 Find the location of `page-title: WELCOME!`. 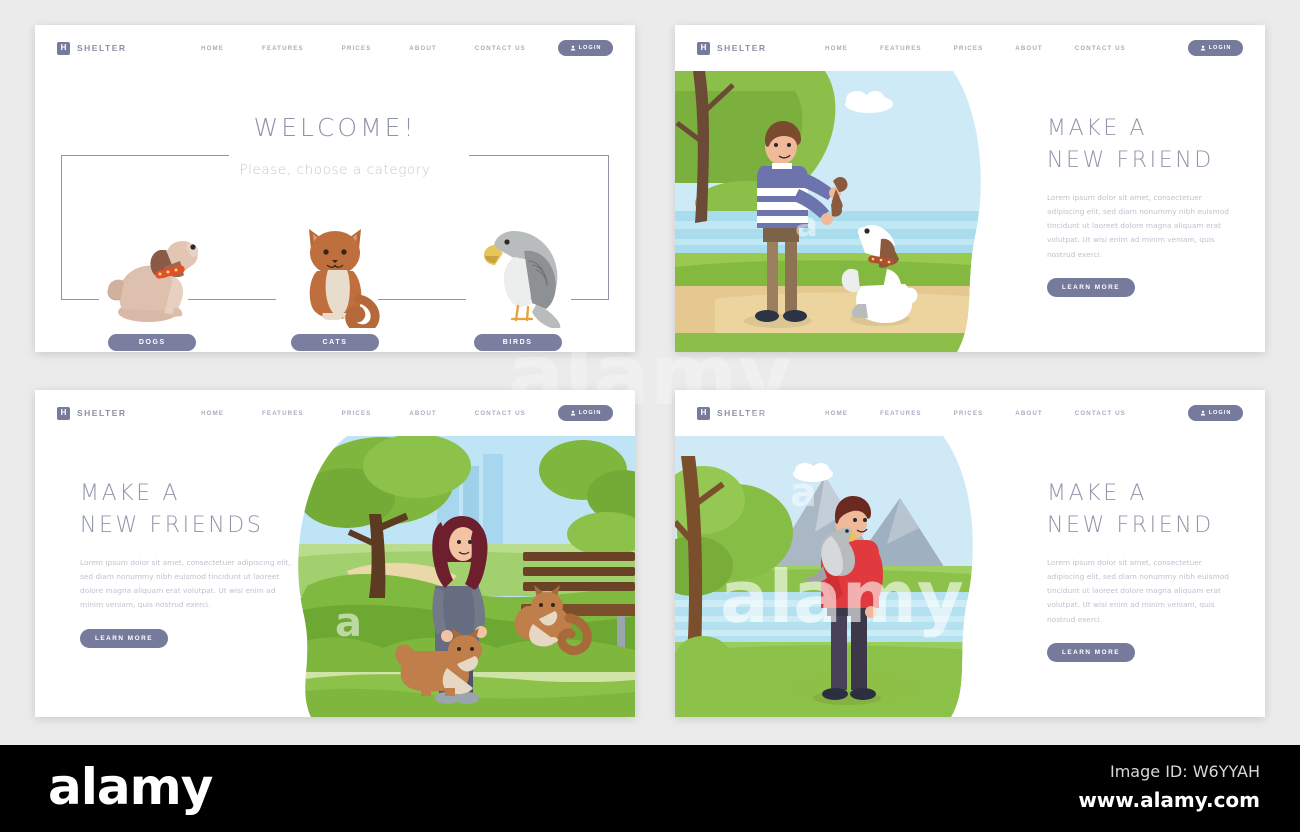

page-title: WELCOME! is located at coordinates (335, 127).